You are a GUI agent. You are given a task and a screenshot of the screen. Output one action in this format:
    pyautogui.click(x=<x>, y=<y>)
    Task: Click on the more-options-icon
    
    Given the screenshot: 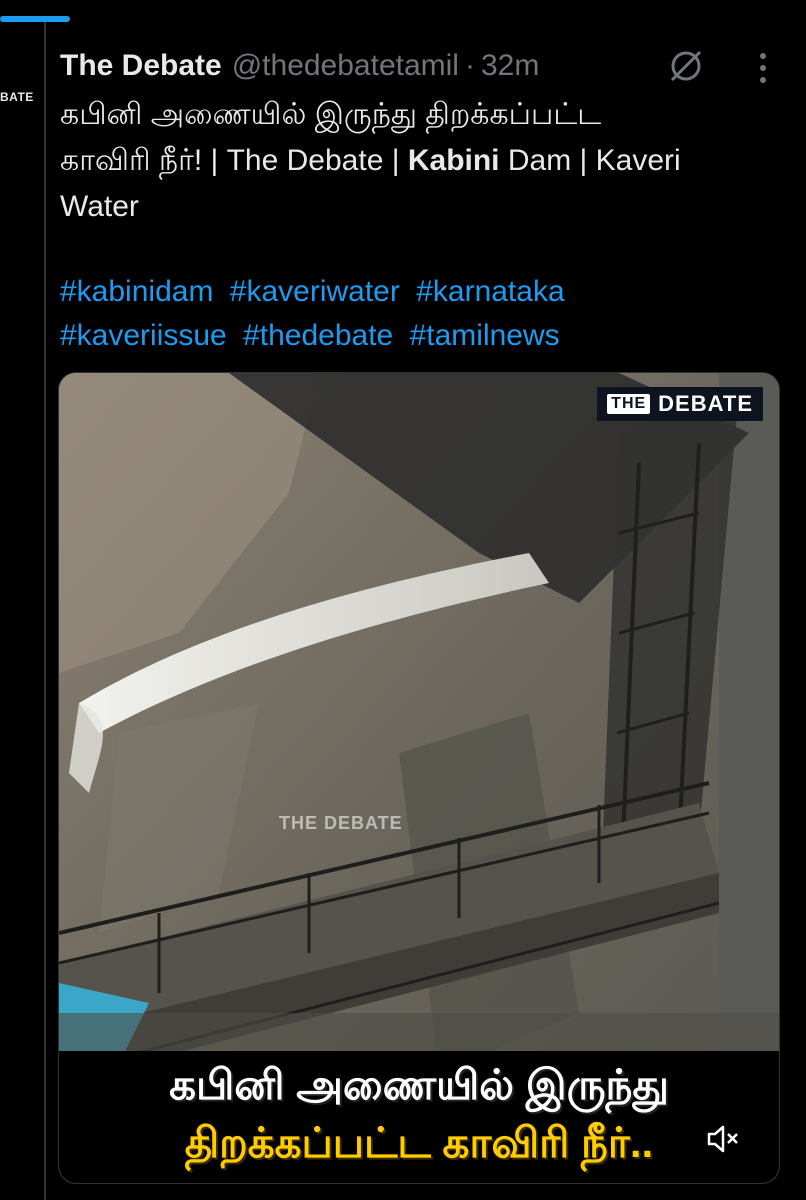 What is the action you would take?
    pyautogui.click(x=763, y=68)
    